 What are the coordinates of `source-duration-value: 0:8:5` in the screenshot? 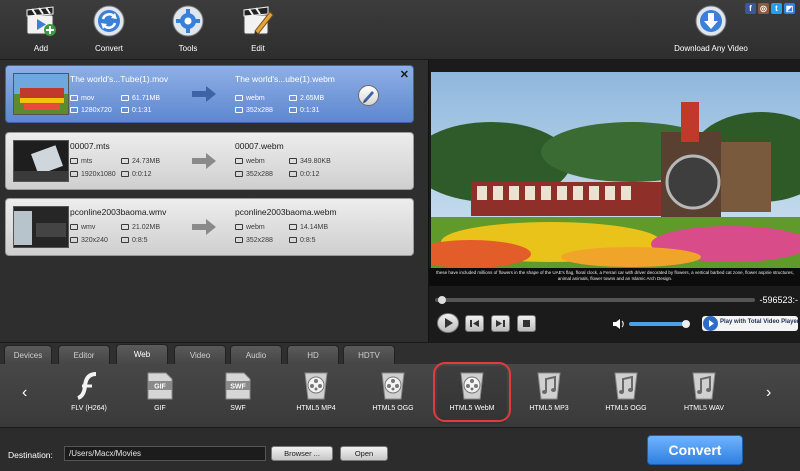 It's located at (140, 240).